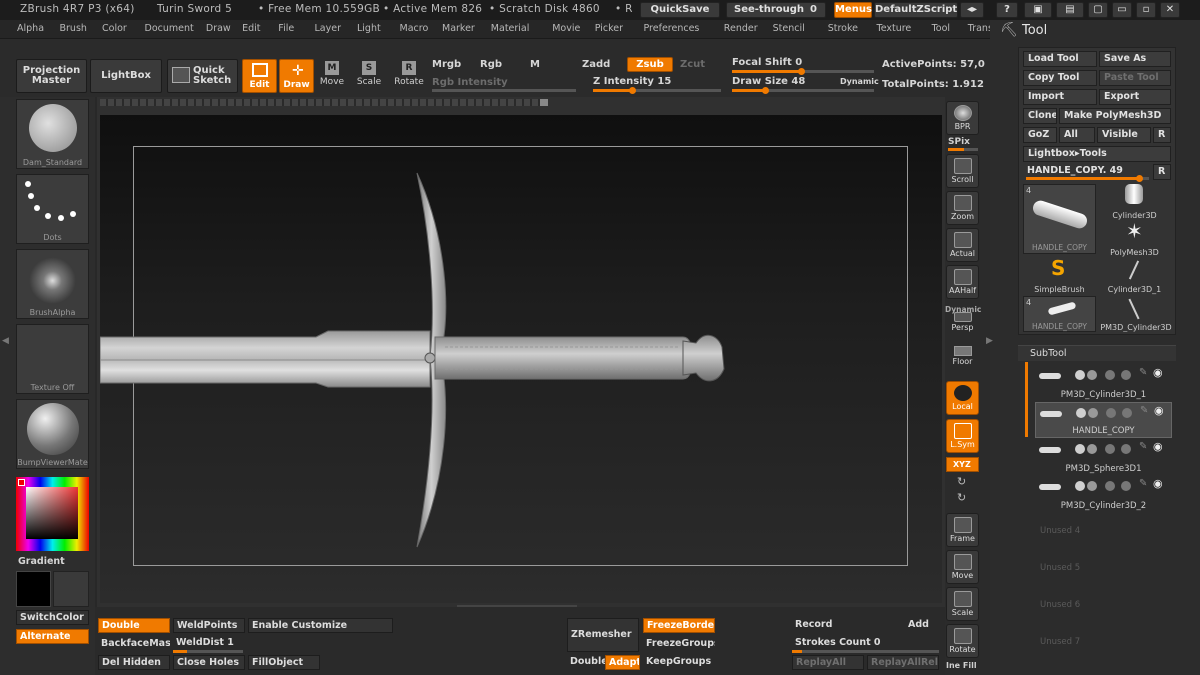 This screenshot has height=675, width=1200. Describe the element at coordinates (1059, 314) in the screenshot. I see `tool-thumb-handle-copy-2: 4 HANDLE_COPY` at that location.